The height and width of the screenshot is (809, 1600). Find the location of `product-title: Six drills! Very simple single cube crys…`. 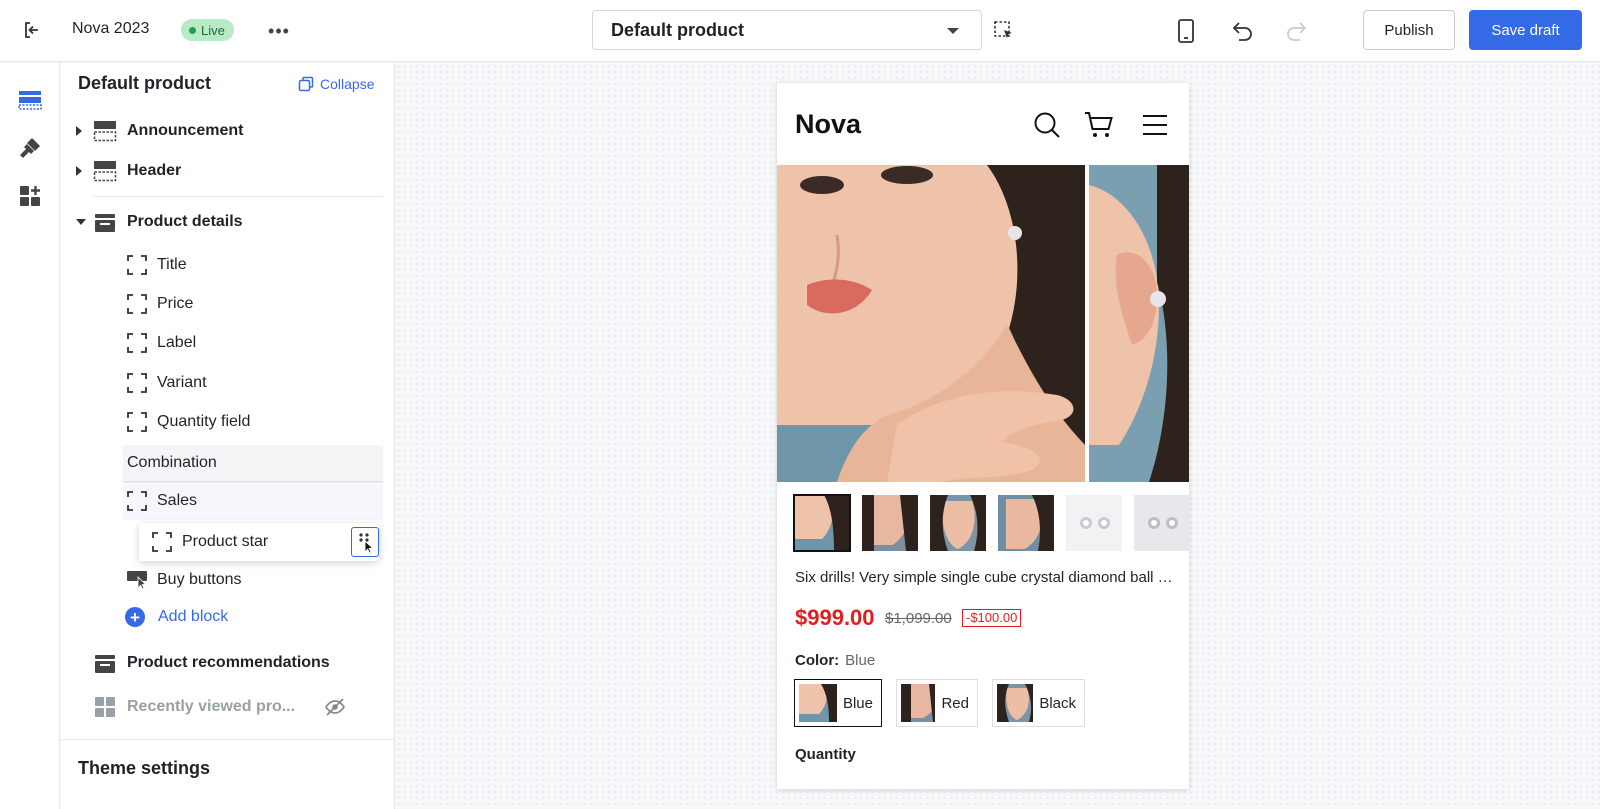

product-title: Six drills! Very simple single cube crys… is located at coordinates (984, 577).